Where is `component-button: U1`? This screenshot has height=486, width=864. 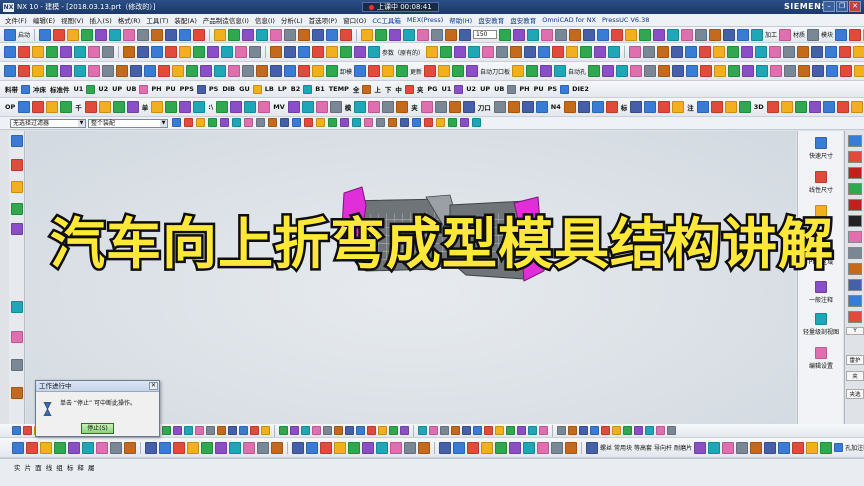 component-button: U1 is located at coordinates (79, 89).